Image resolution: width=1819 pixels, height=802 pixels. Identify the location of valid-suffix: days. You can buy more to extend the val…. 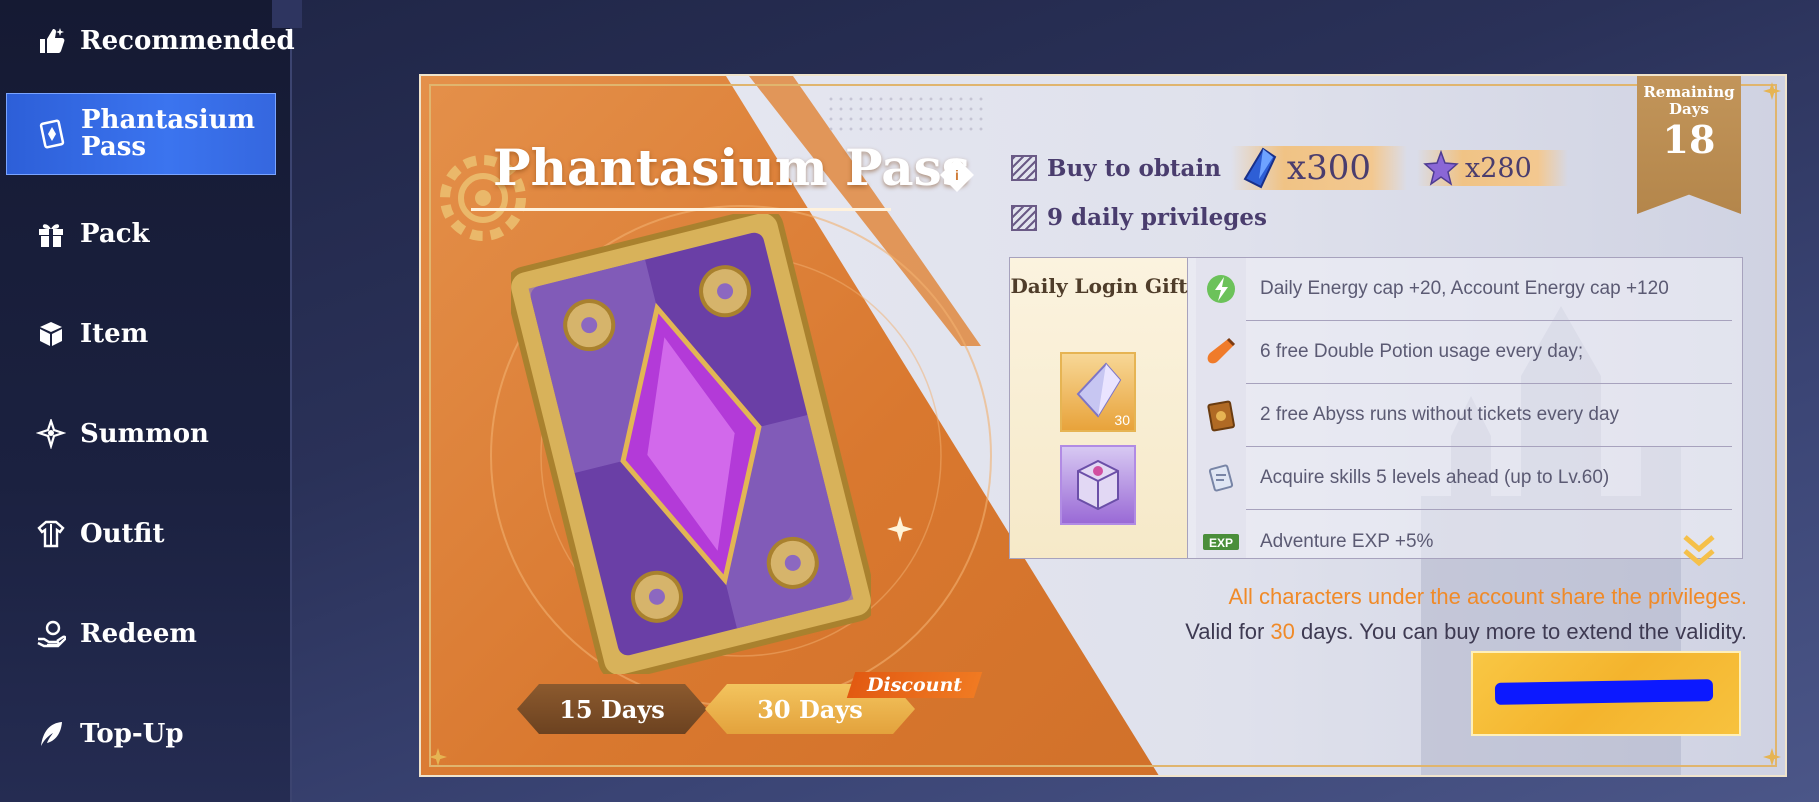
(1520, 631).